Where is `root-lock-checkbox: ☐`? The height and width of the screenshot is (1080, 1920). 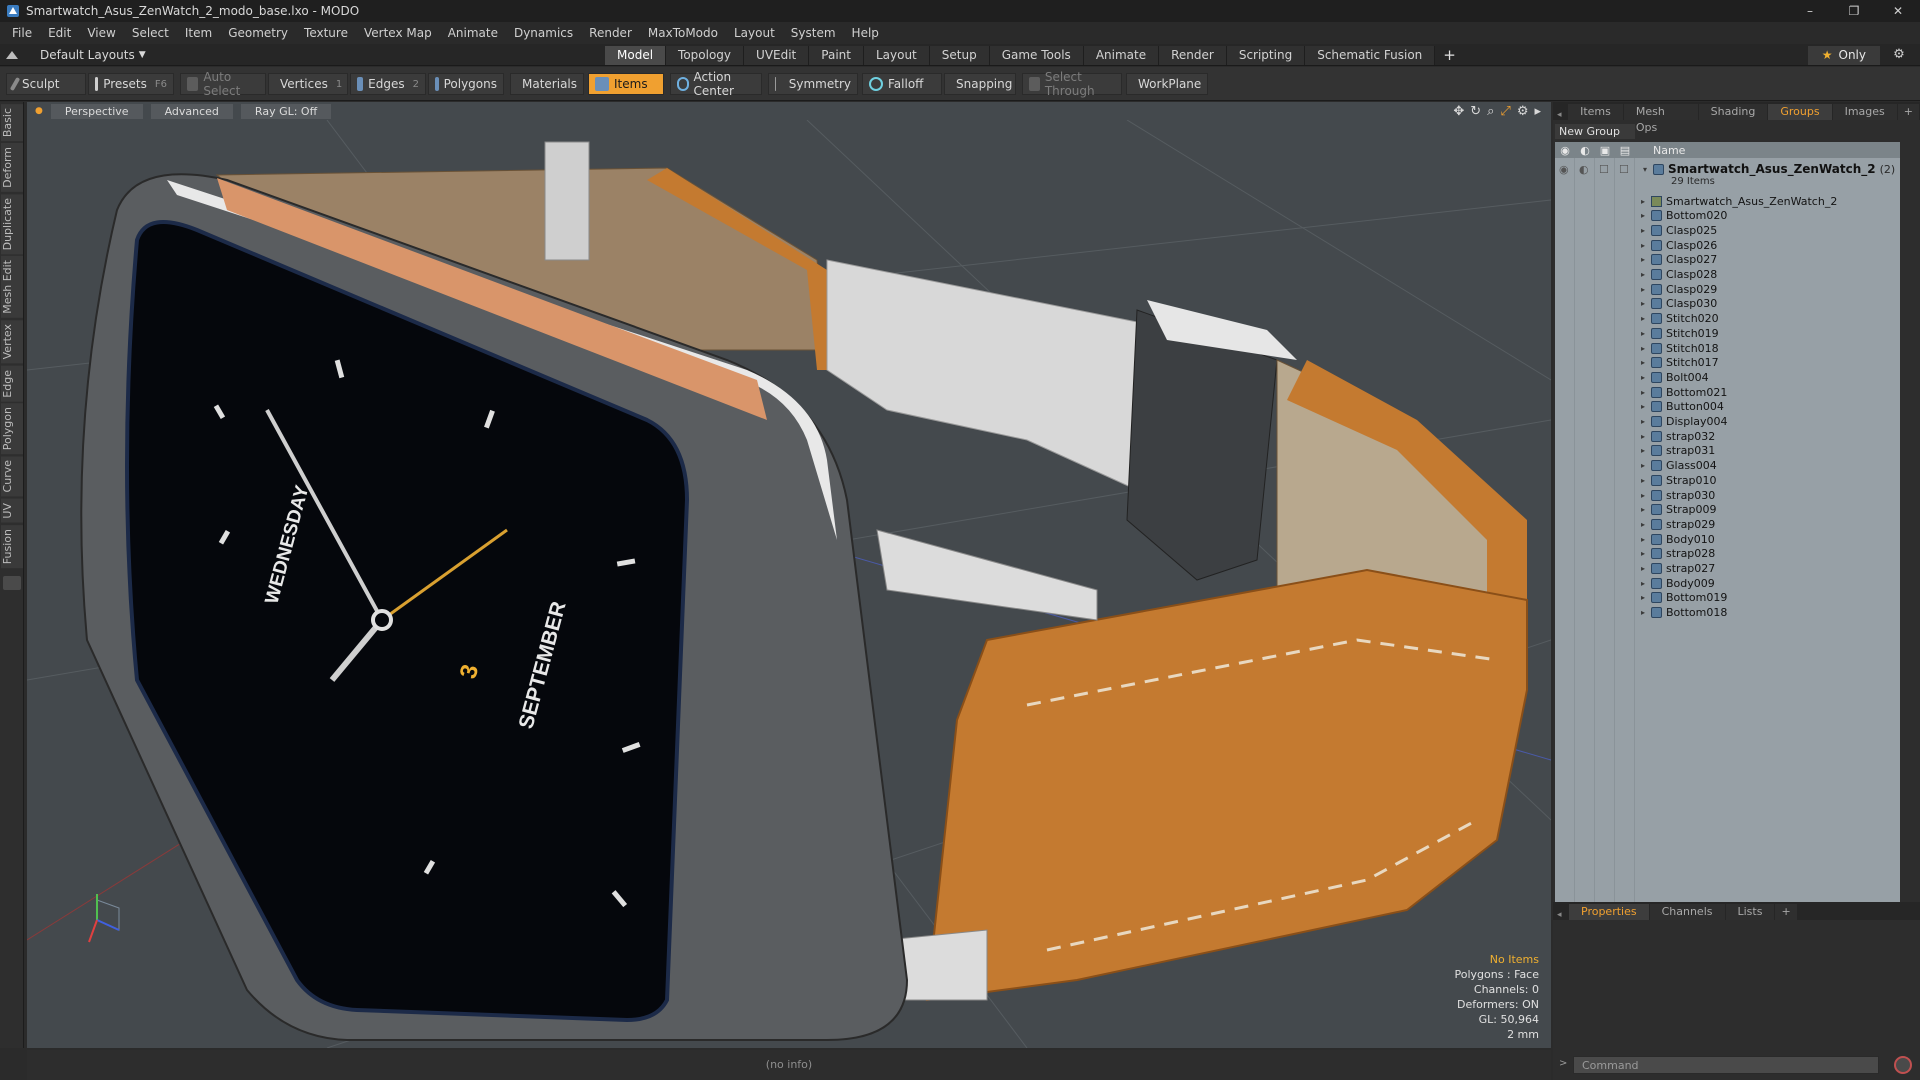 root-lock-checkbox: ☐ is located at coordinates (1609, 169).